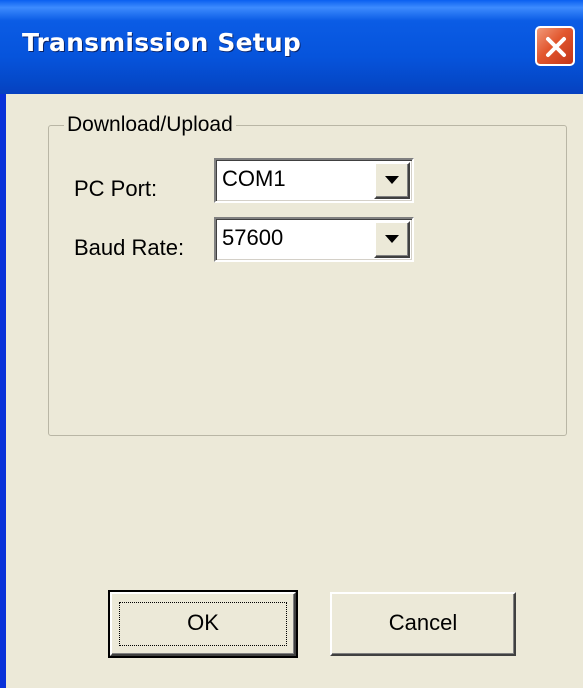 Image resolution: width=583 pixels, height=688 pixels. Describe the element at coordinates (116, 188) in the screenshot. I see `pc-port-label: PC Port:` at that location.